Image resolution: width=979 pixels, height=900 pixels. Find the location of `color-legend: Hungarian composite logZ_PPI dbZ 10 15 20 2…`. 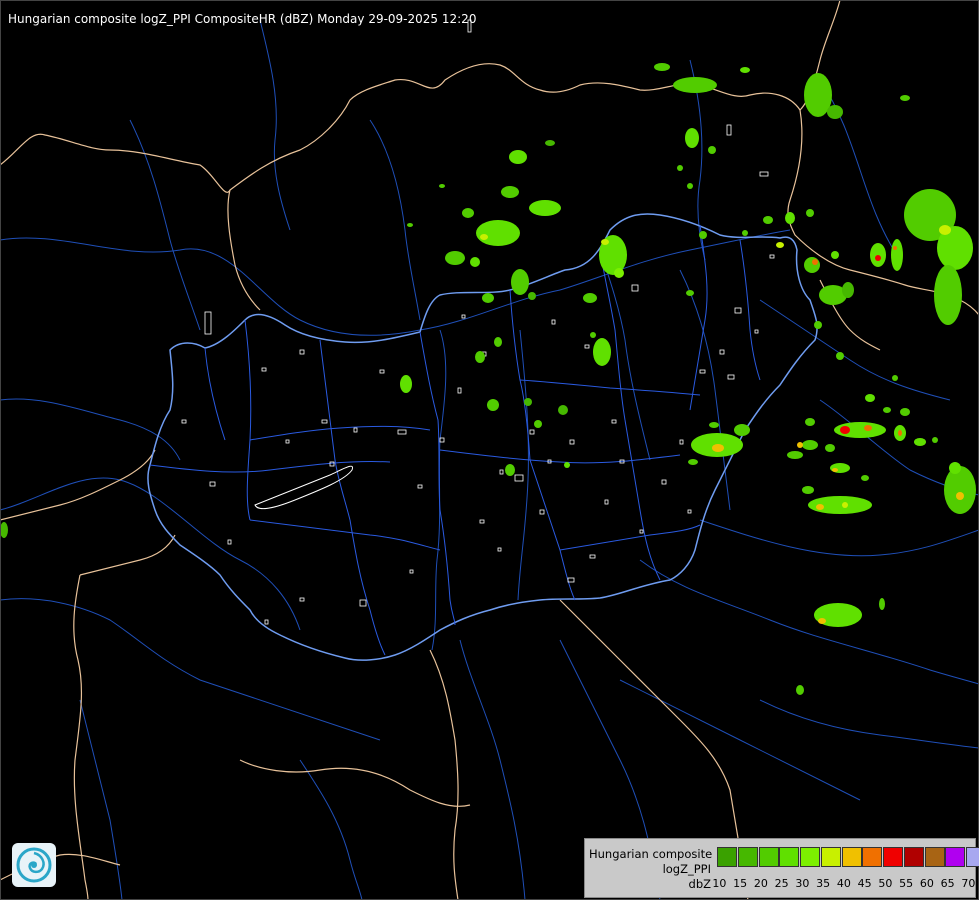

color-legend: Hungarian composite logZ_PPI dbZ 10 15 20 2… is located at coordinates (781, 868).